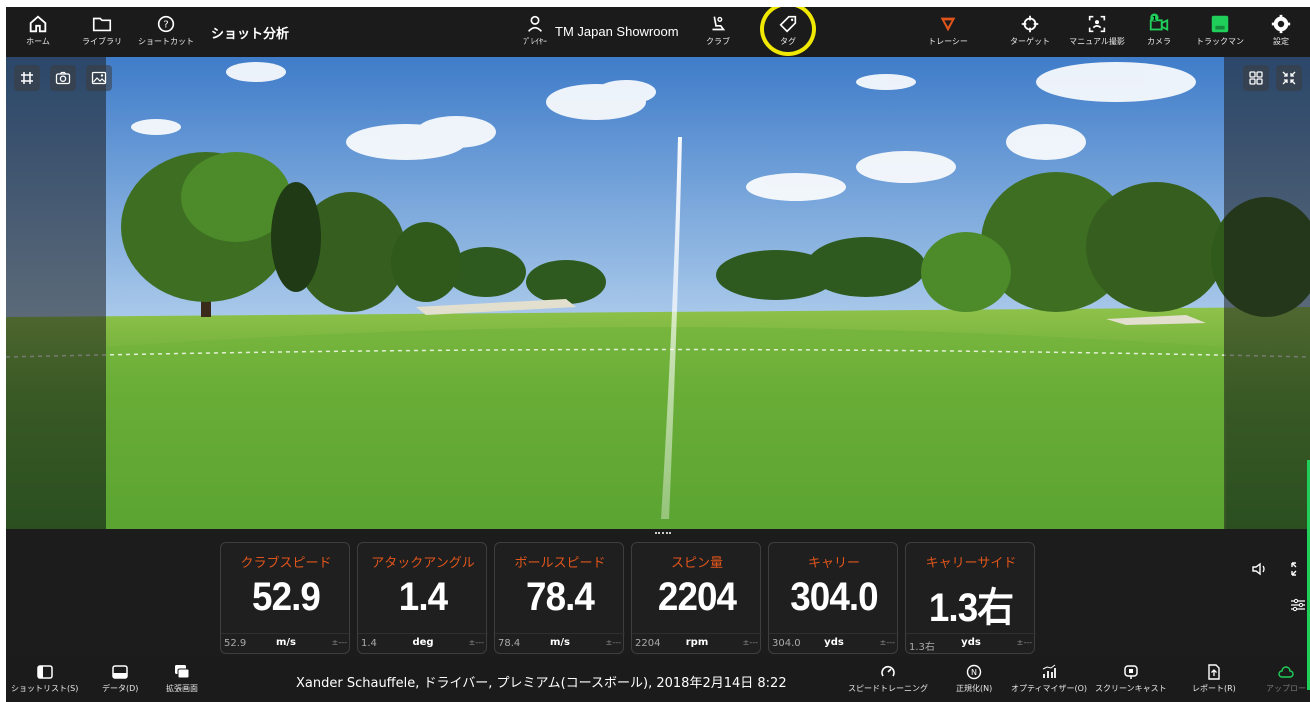 Image resolution: width=1310 pixels, height=702 pixels. What do you see at coordinates (948, 41) in the screenshot?
I see `tracer-label: トレーシー` at bounding box center [948, 41].